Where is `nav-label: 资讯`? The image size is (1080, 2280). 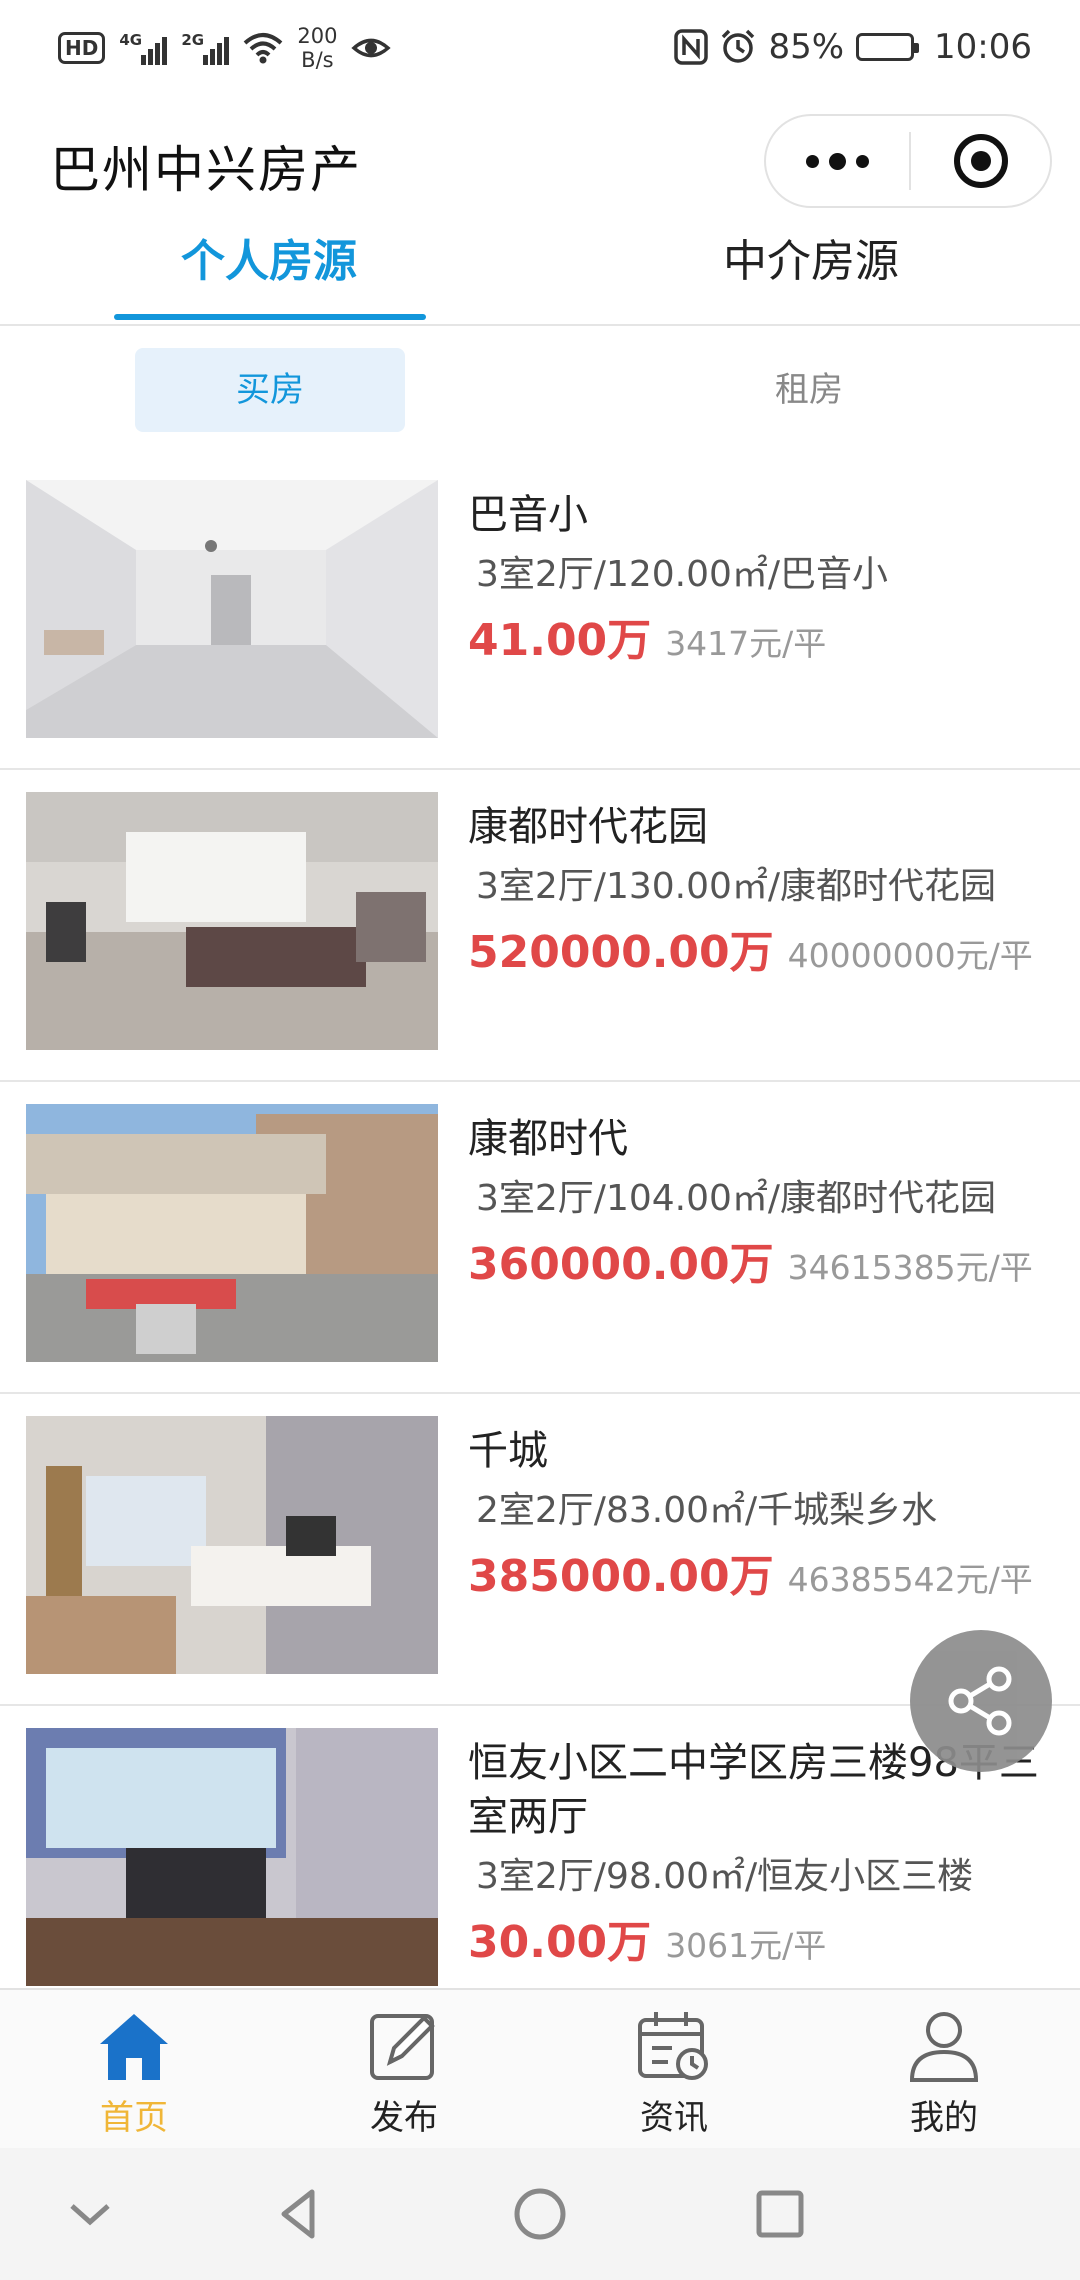
nav-label: 资讯 is located at coordinates (674, 2118).